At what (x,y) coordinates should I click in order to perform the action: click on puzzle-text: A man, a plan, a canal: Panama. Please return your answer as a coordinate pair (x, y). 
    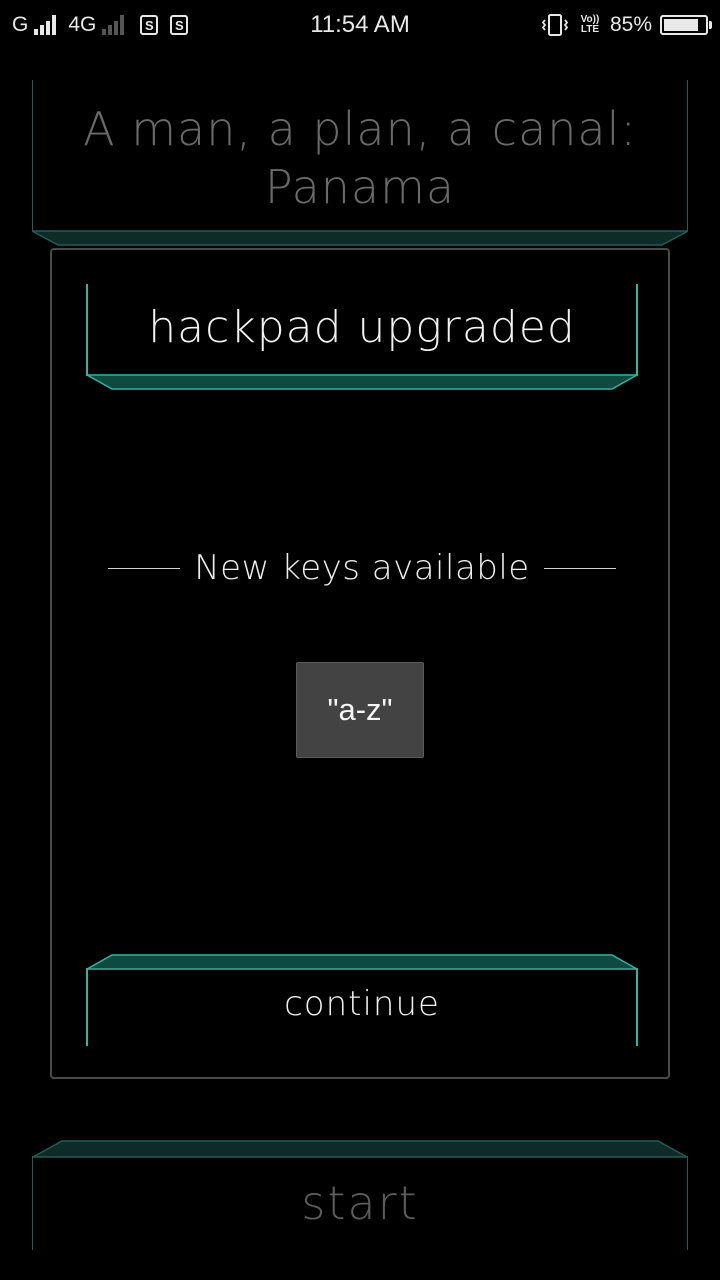
    Looking at the image, I should click on (360, 158).